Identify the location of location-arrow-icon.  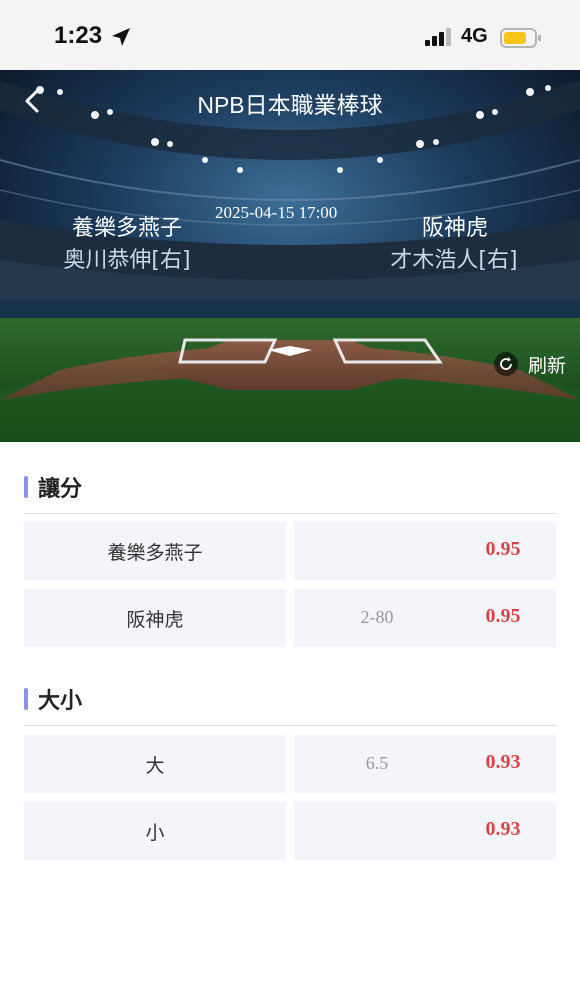
(121, 37).